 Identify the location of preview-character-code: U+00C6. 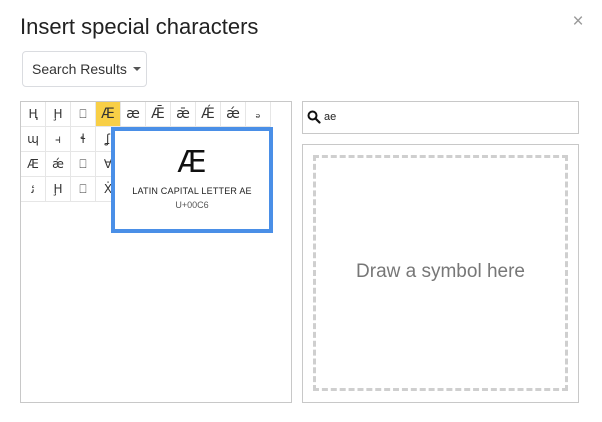
(192, 205).